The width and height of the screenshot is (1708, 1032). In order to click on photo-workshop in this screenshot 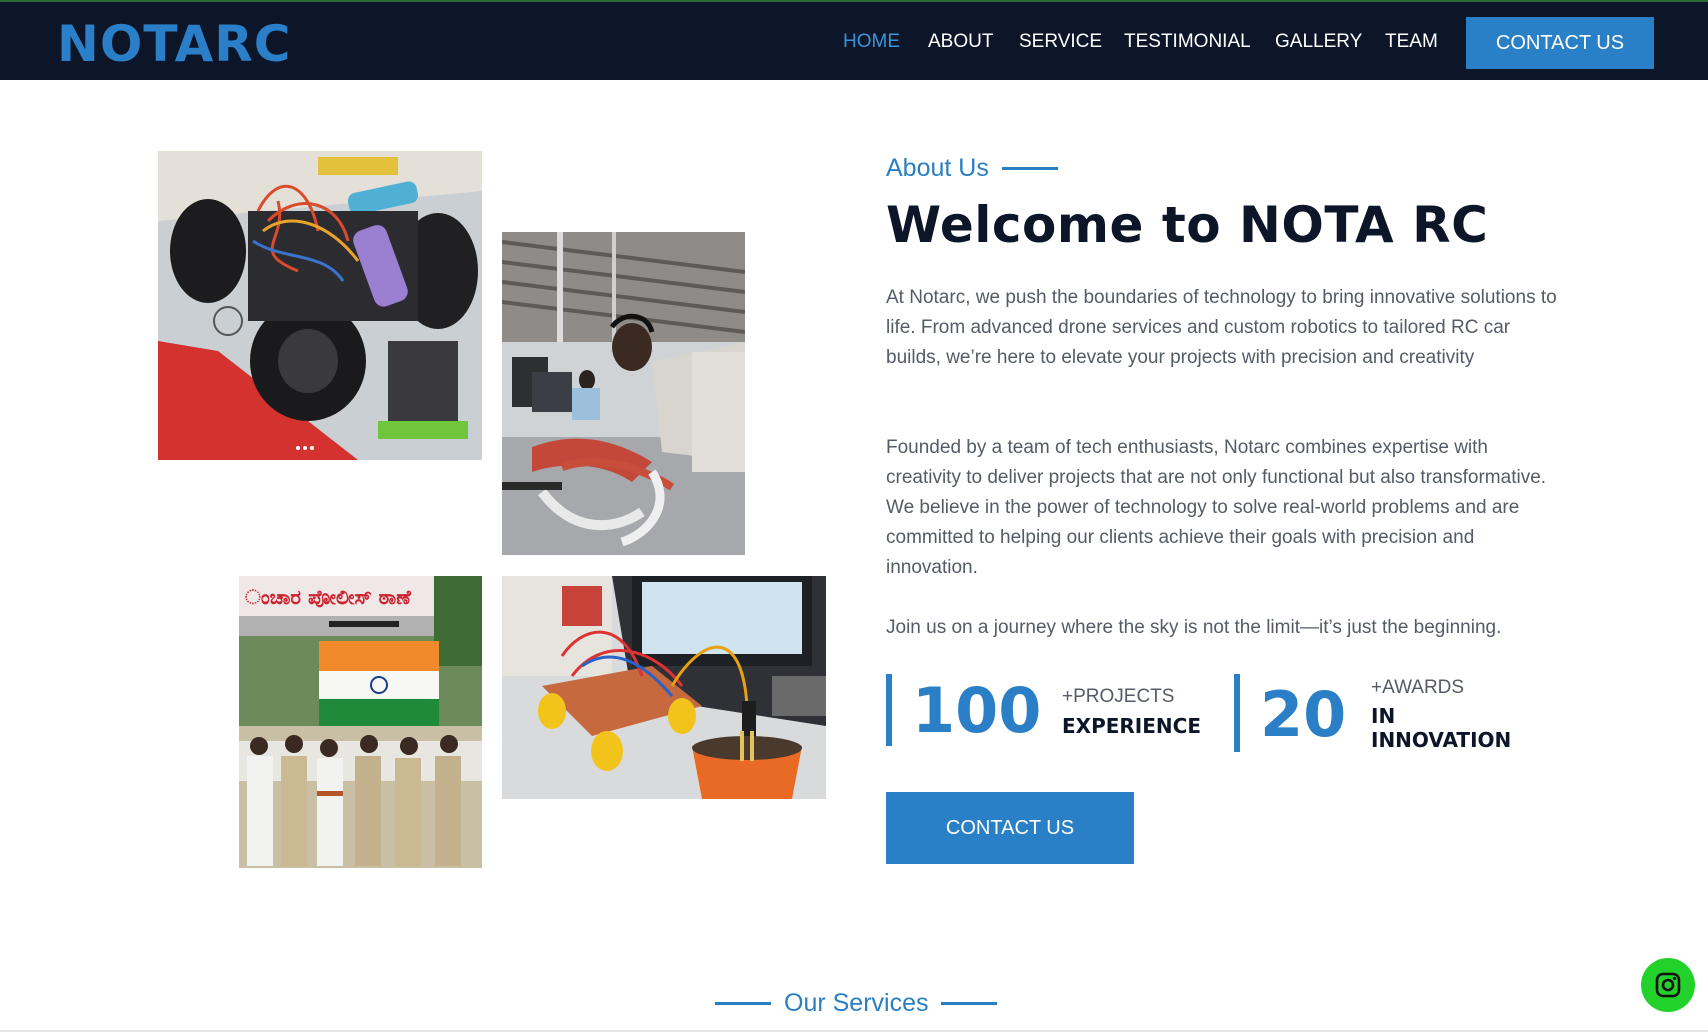, I will do `click(623, 393)`.